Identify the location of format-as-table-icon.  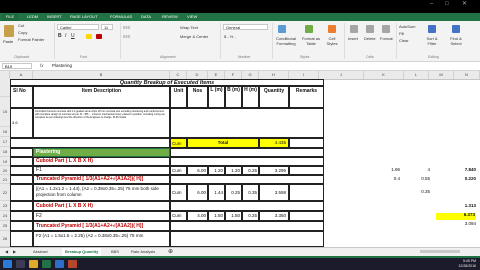
(309, 29).